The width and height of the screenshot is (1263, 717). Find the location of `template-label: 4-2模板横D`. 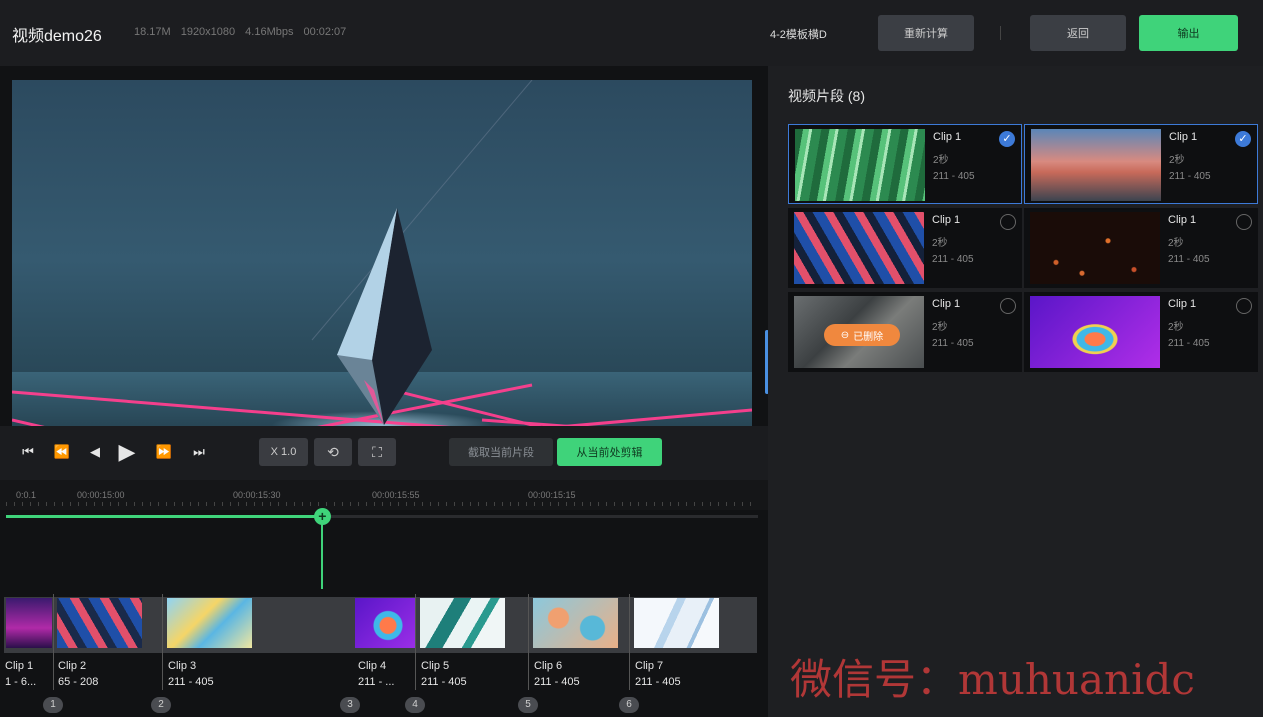

template-label: 4-2模板横D is located at coordinates (798, 35).